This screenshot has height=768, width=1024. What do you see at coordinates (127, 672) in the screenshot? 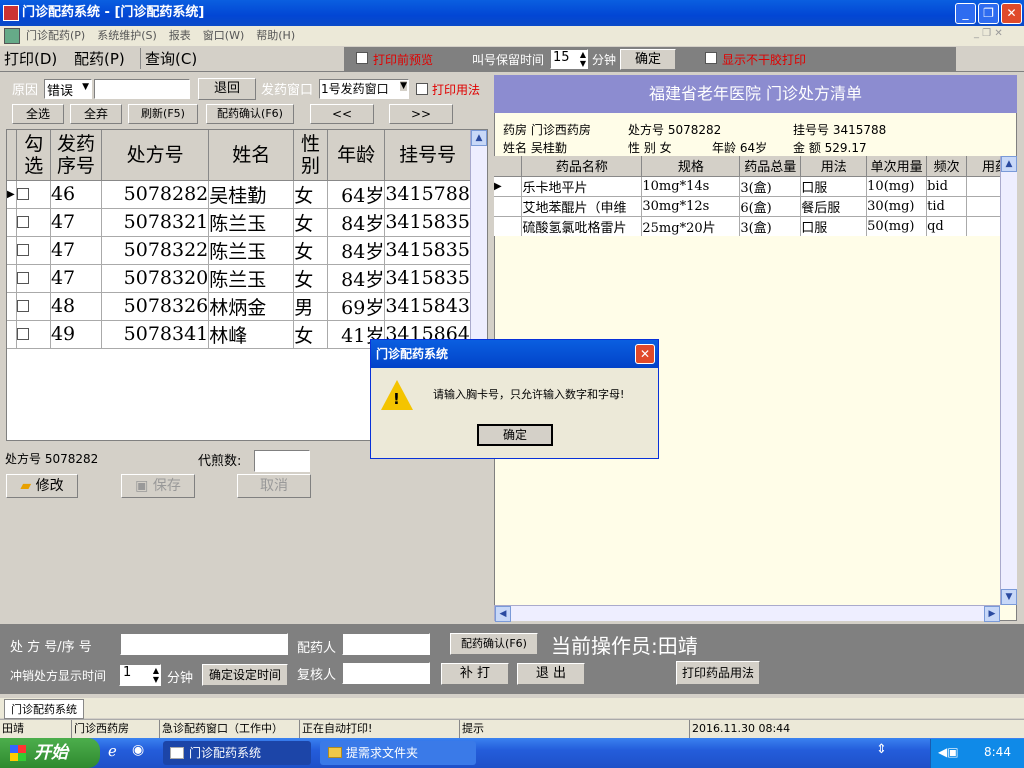
I see `refund-time-value: 1` at bounding box center [127, 672].